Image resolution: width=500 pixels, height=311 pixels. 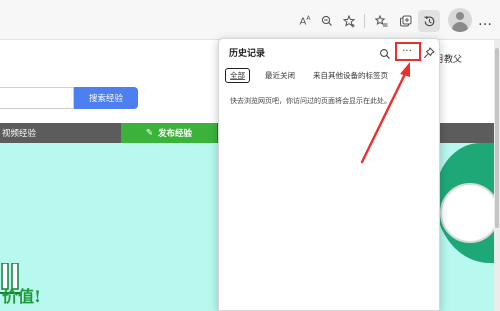 What do you see at coordinates (405, 21) in the screenshot?
I see `collections-icon` at bounding box center [405, 21].